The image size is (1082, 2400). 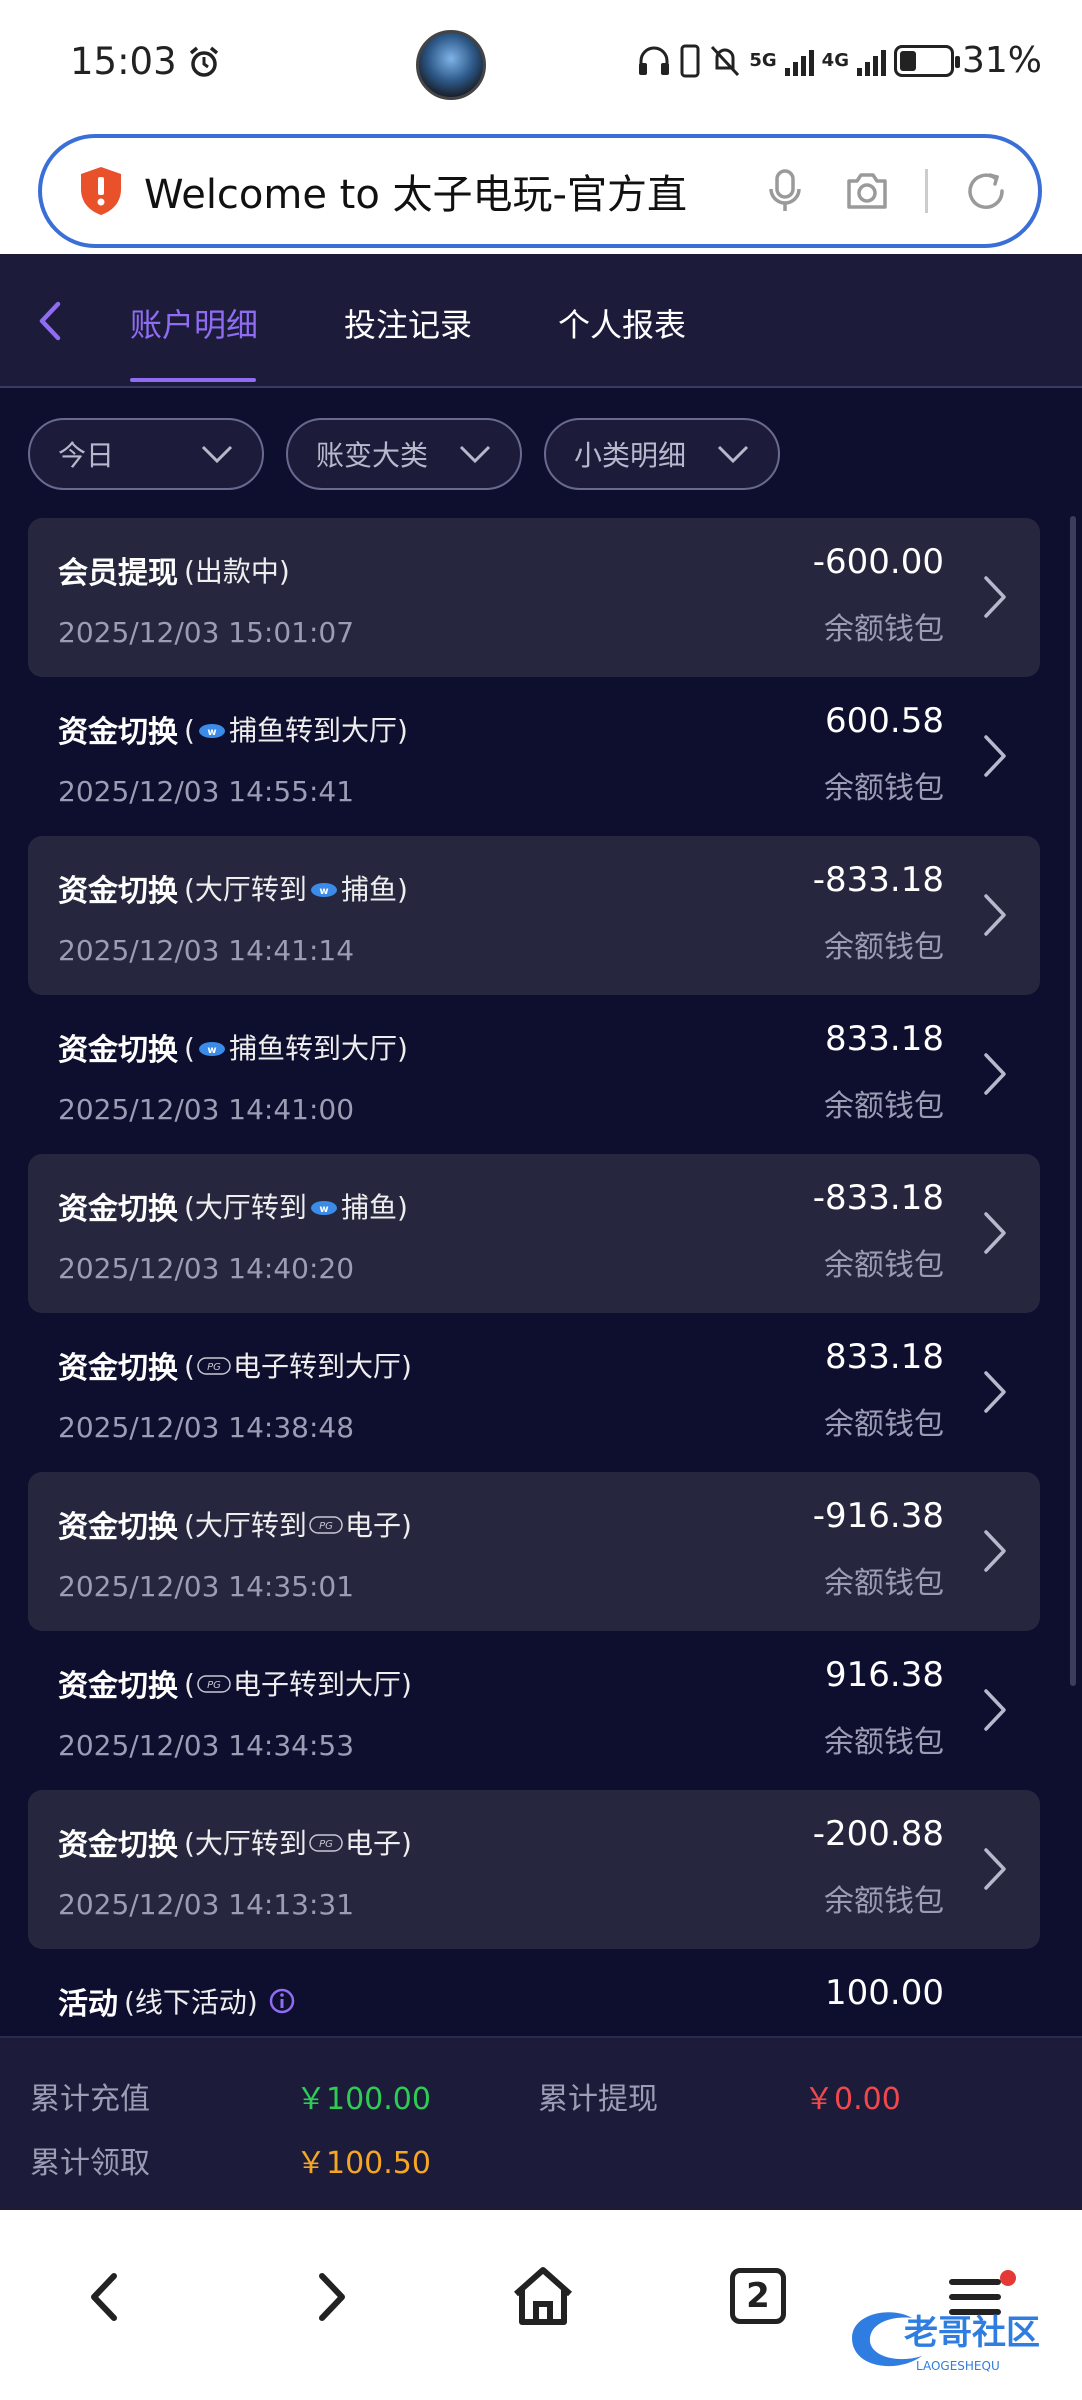 I want to click on address-bar: Welcome to 太子电玩-官方直, so click(x=540, y=191).